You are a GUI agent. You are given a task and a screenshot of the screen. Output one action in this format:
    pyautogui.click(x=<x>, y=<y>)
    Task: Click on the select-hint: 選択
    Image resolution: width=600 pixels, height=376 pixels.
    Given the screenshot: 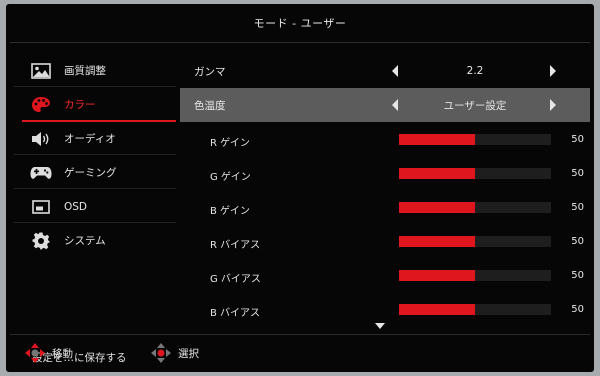 What is the action you would take?
    pyautogui.click(x=174, y=353)
    